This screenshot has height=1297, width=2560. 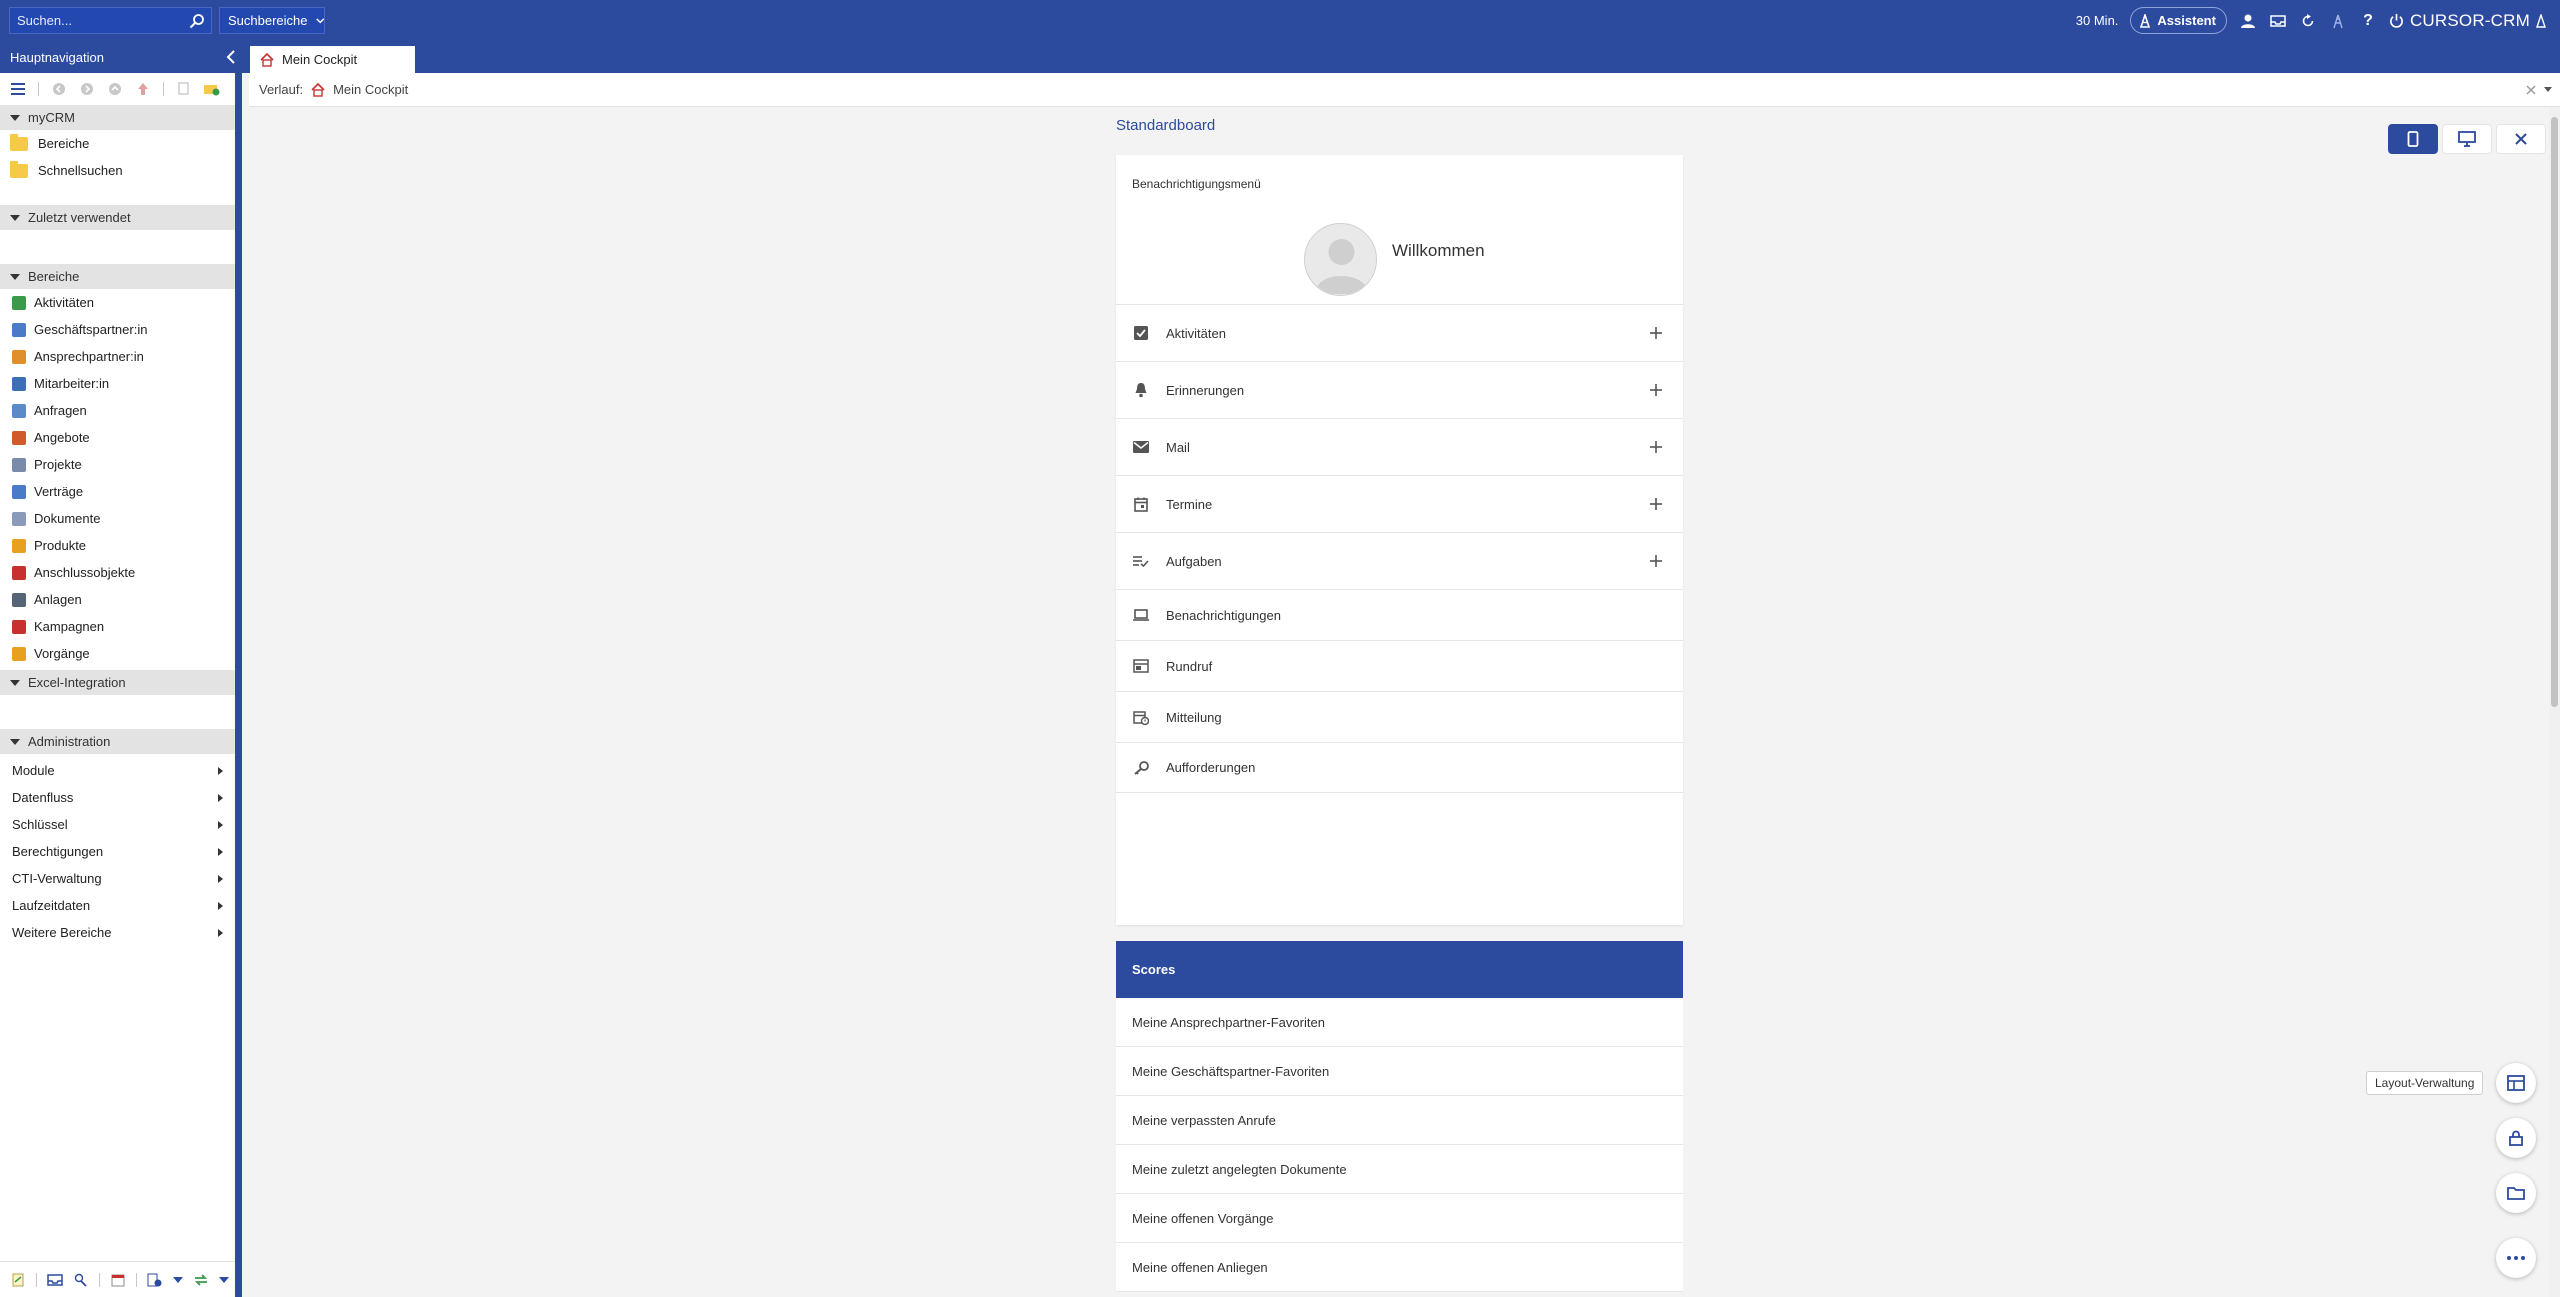 What do you see at coordinates (81, 1280) in the screenshot?
I see `phone-button` at bounding box center [81, 1280].